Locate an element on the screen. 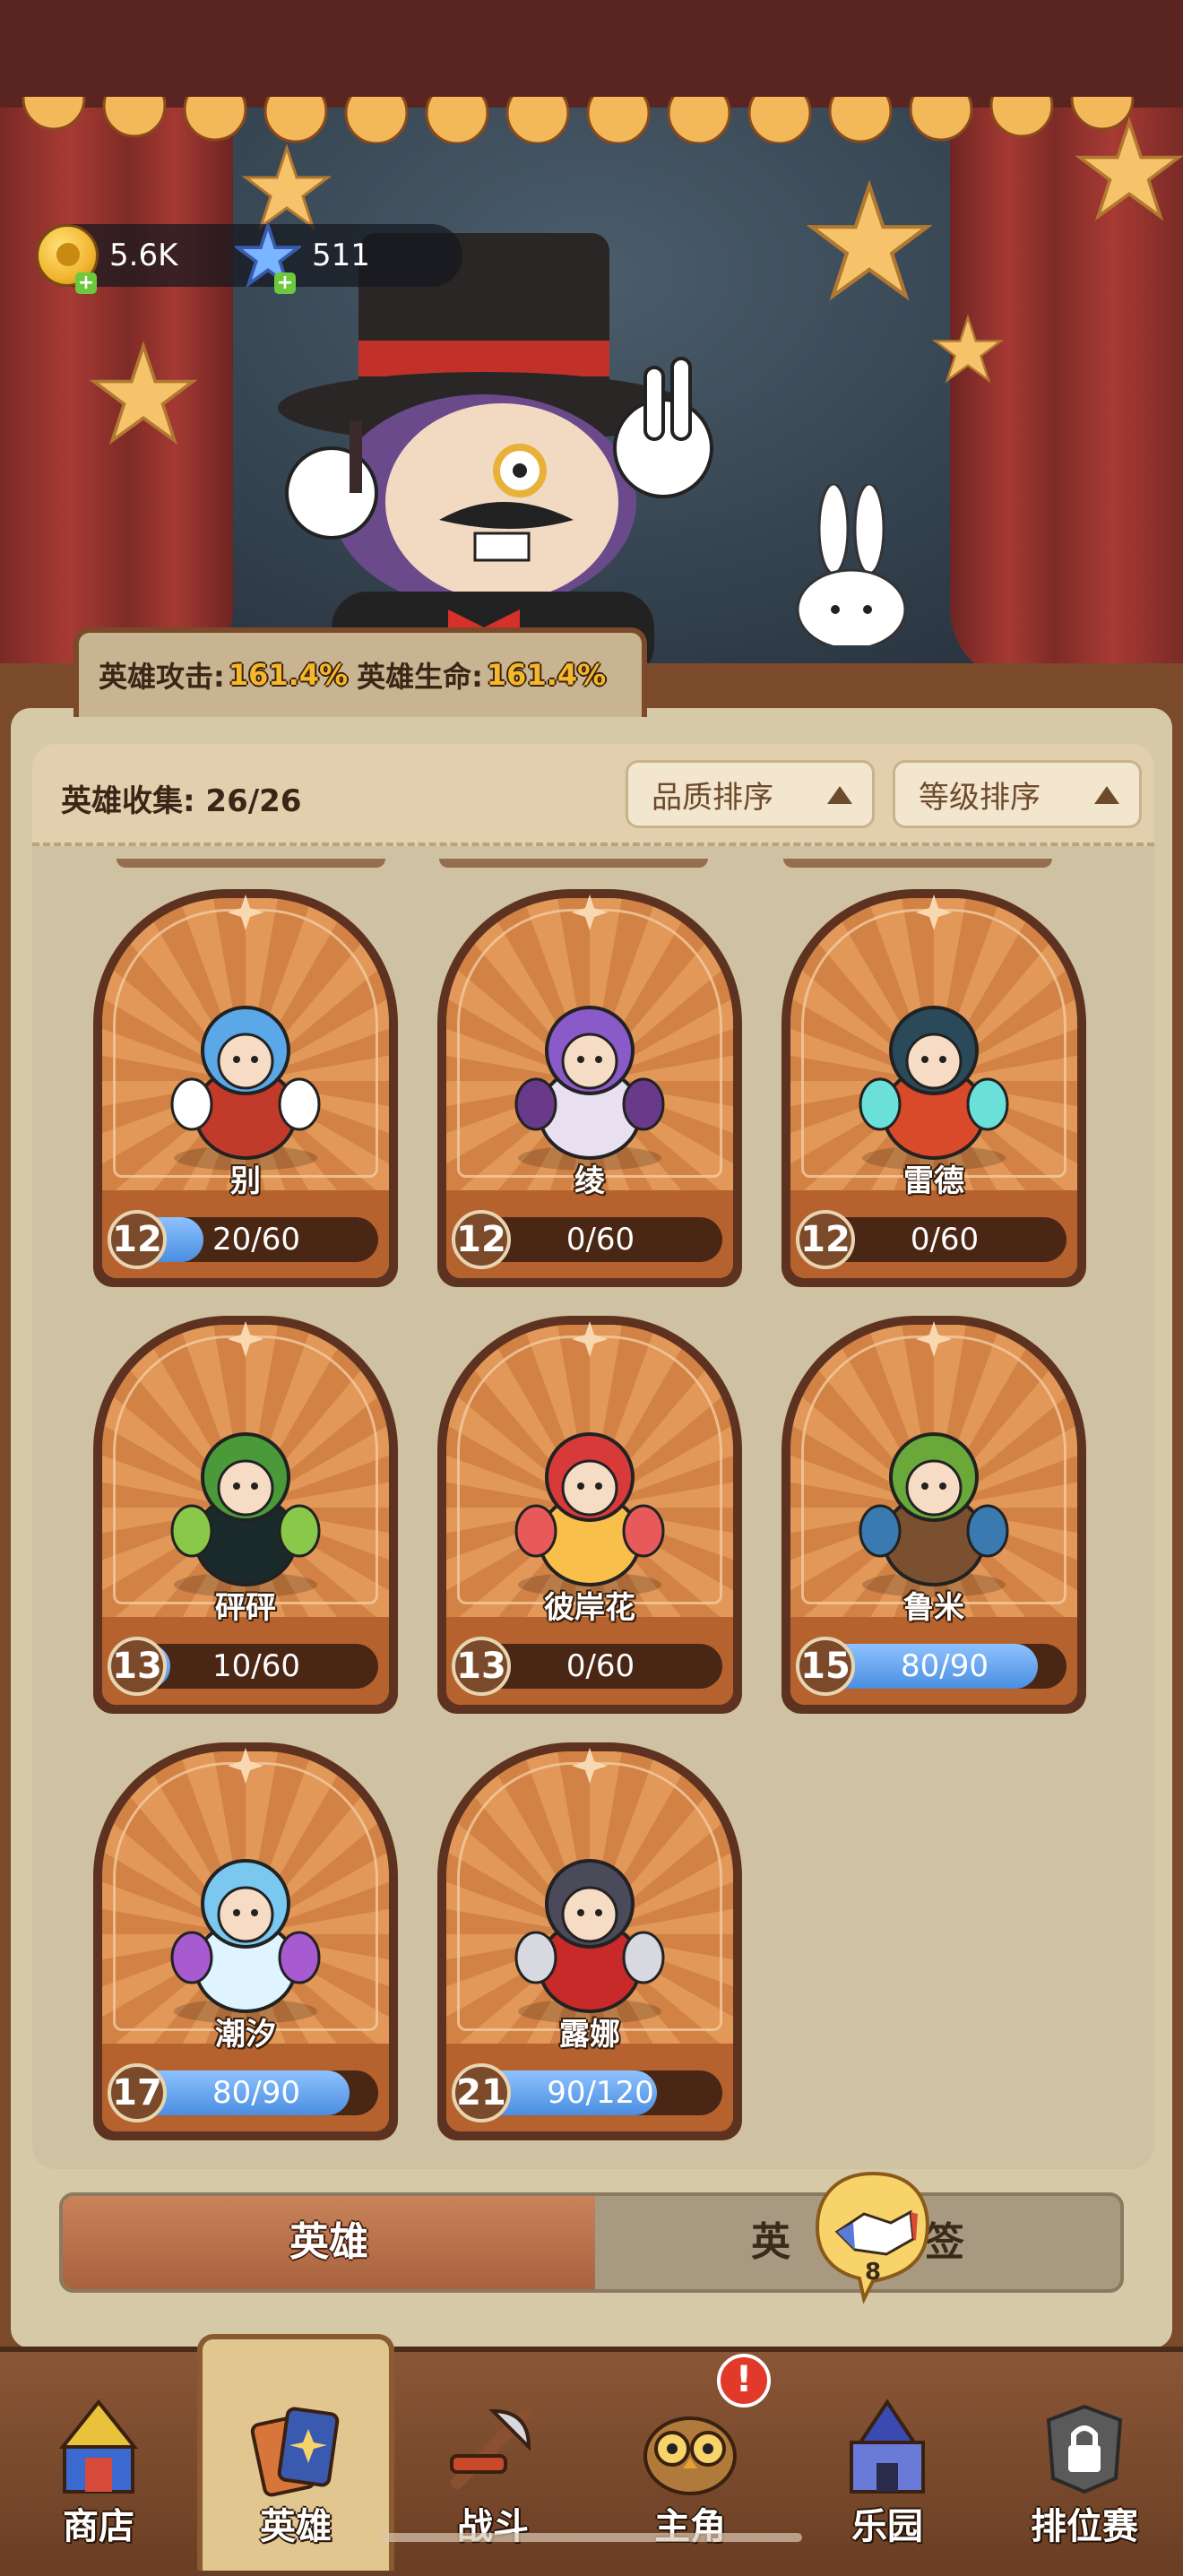 Image resolution: width=1183 pixels, height=2576 pixels. nav-item-battle-weapons: 战斗 is located at coordinates (493, 2477).